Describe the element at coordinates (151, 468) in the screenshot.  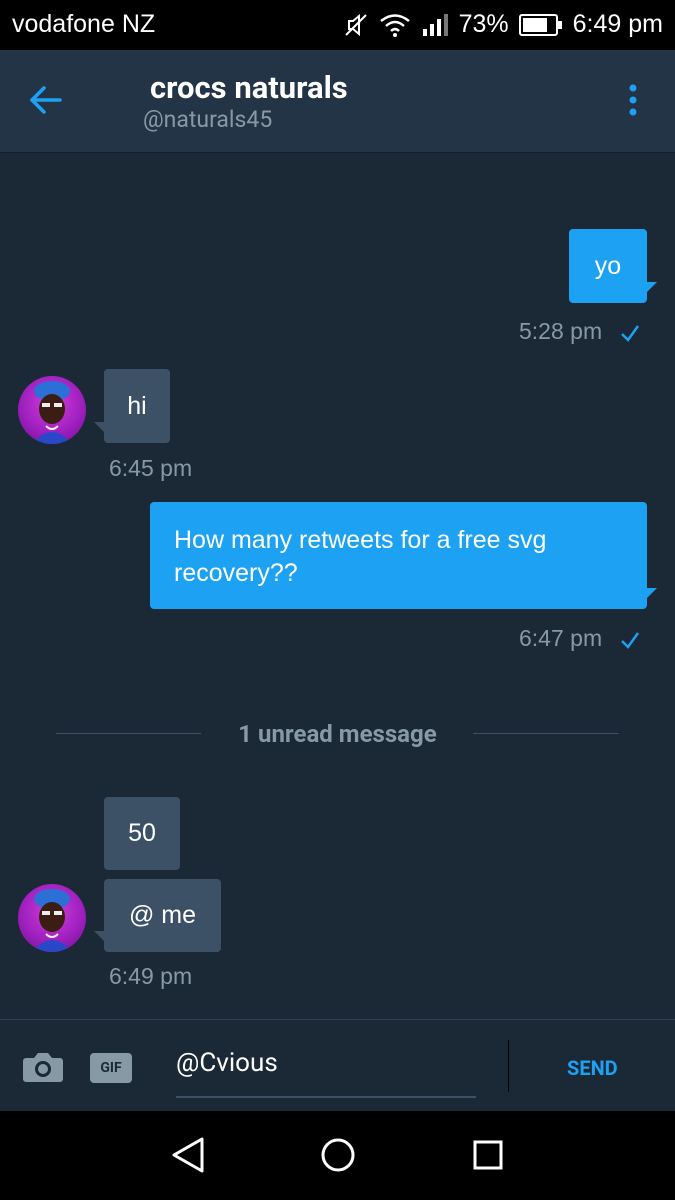
I see `message-timestamp: 6:45 pm` at that location.